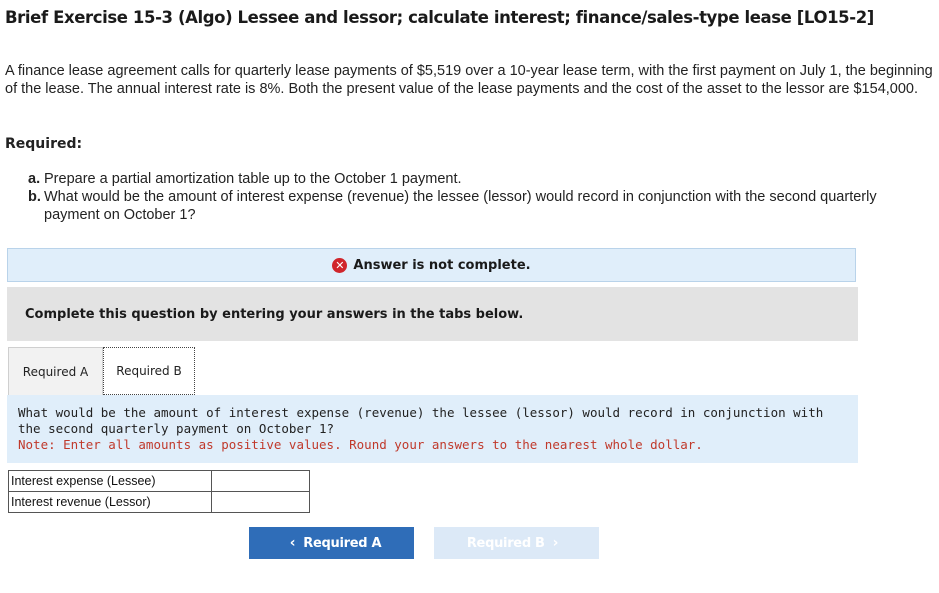  I want to click on chevron-right-icon: ›, so click(555, 543).